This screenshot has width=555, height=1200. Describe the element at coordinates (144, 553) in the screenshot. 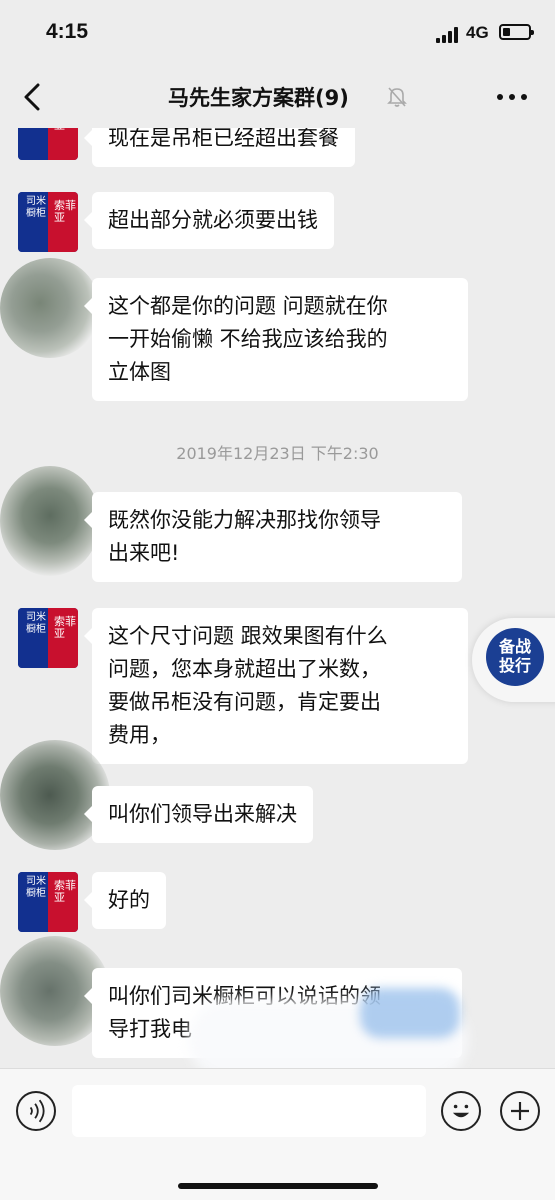

I see `message-text: 出来吧!` at that location.